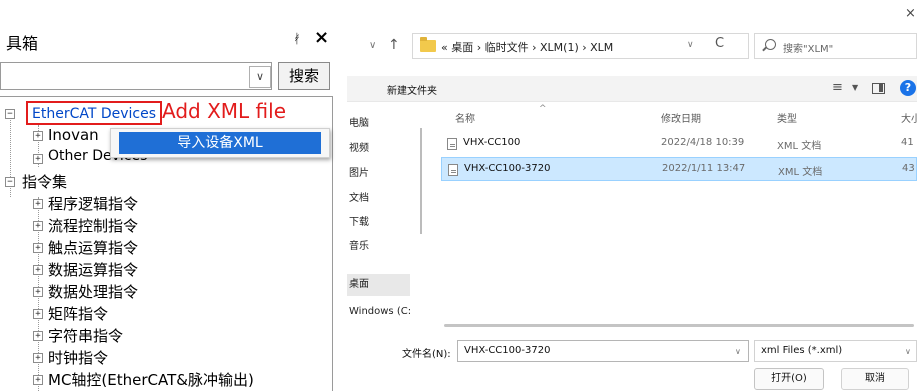 The image size is (917, 391). What do you see at coordinates (224, 111) in the screenshot?
I see `add-xml-annotation: Add XML file` at bounding box center [224, 111].